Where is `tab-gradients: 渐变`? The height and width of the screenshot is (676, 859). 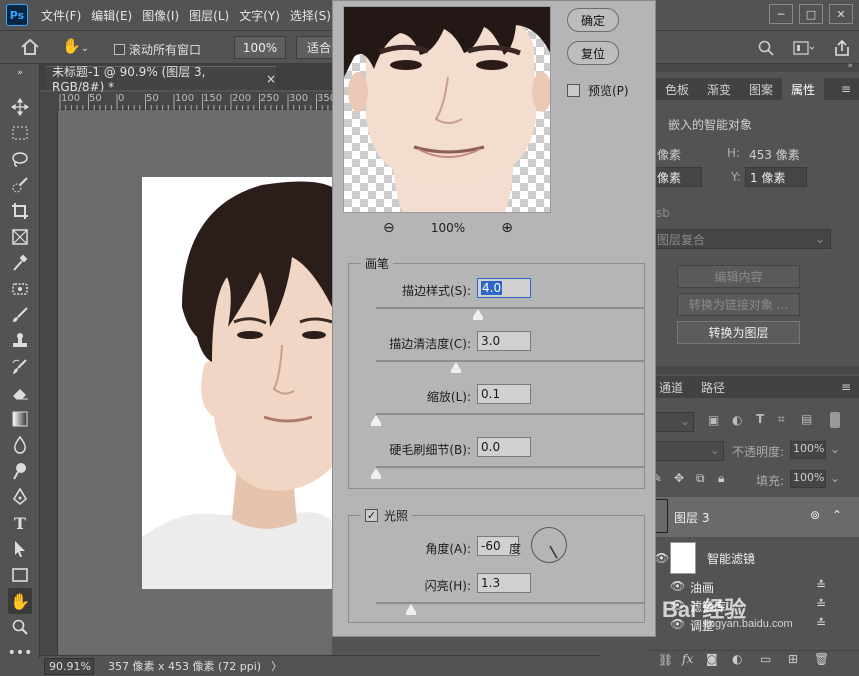
tab-gradients: 渐变 is located at coordinates (719, 89).